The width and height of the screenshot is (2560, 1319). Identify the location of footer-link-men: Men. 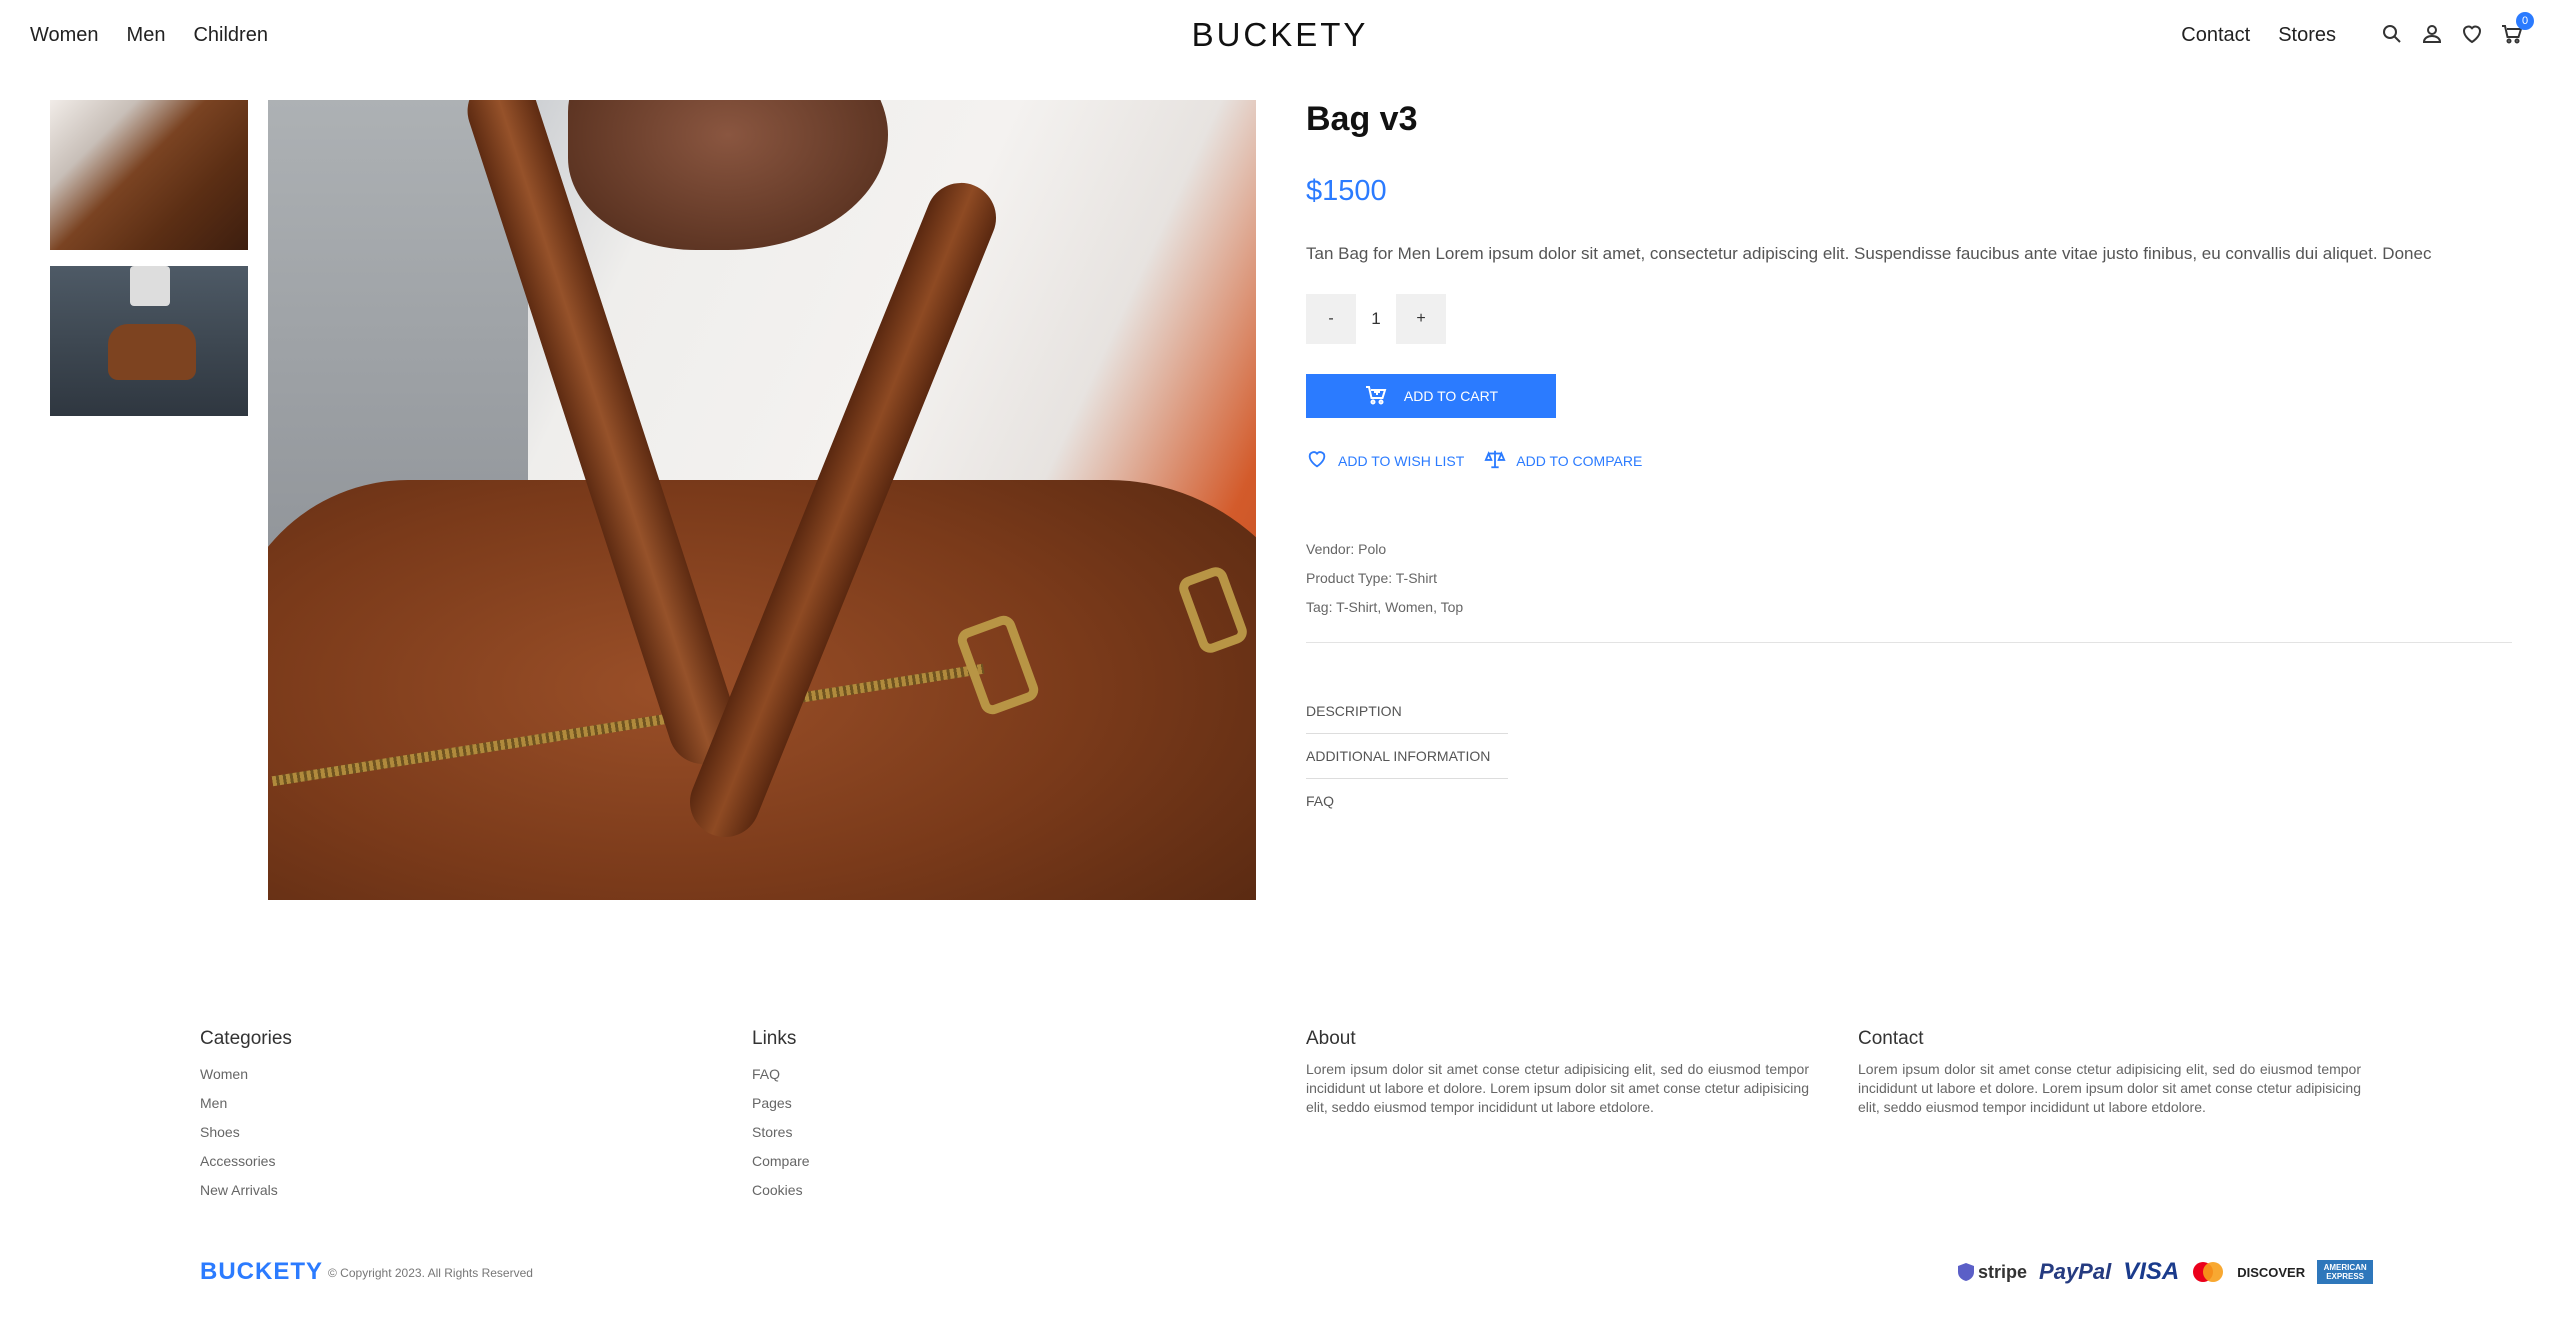
(246, 1103).